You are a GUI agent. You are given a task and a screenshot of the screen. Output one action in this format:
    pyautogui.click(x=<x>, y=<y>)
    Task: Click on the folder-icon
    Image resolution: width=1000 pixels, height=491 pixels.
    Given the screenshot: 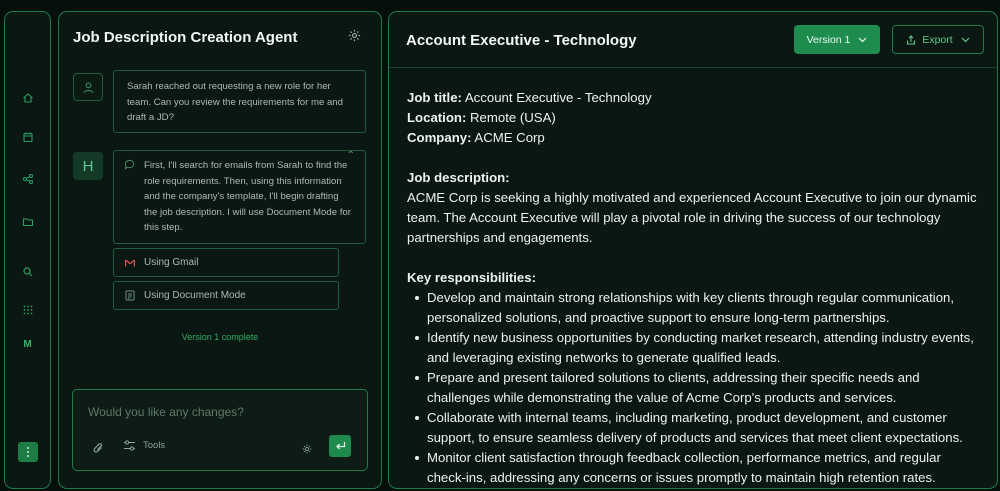 What is the action you would take?
    pyautogui.click(x=28, y=222)
    